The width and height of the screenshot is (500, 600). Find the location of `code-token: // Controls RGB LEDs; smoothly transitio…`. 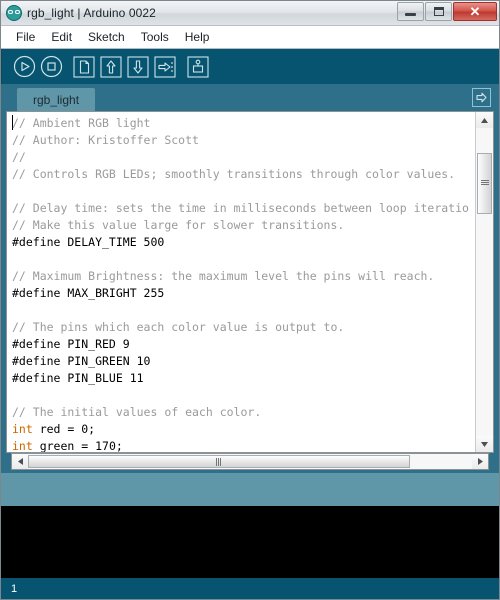

code-token: // Controls RGB LEDs; smoothly transitio… is located at coordinates (234, 174).